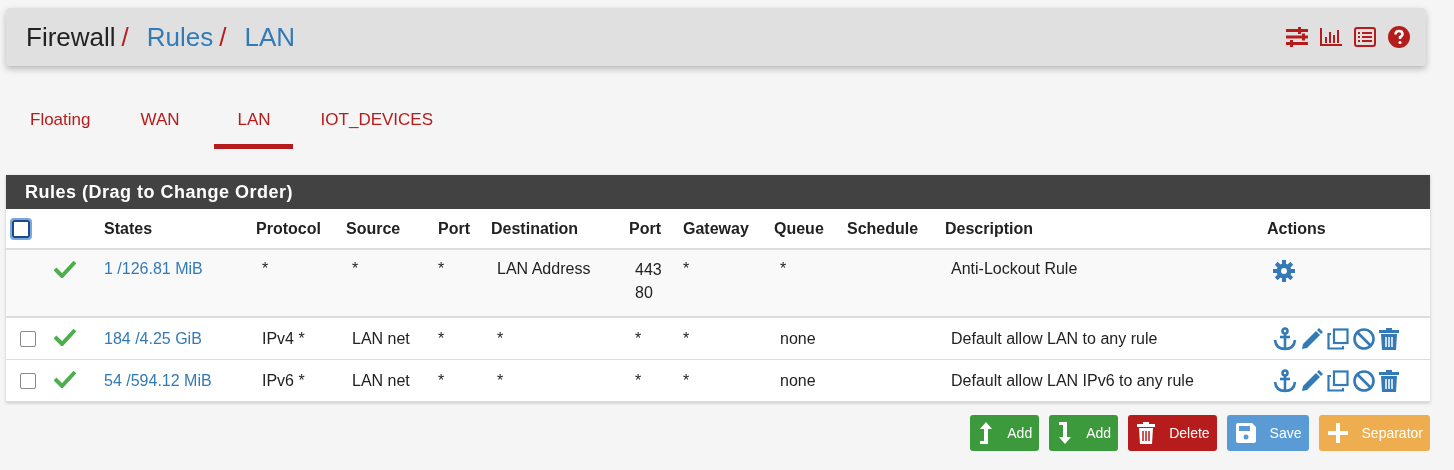 This screenshot has height=470, width=1454. What do you see at coordinates (71, 37) in the screenshot?
I see `breadcrumb-text: Firewall` at bounding box center [71, 37].